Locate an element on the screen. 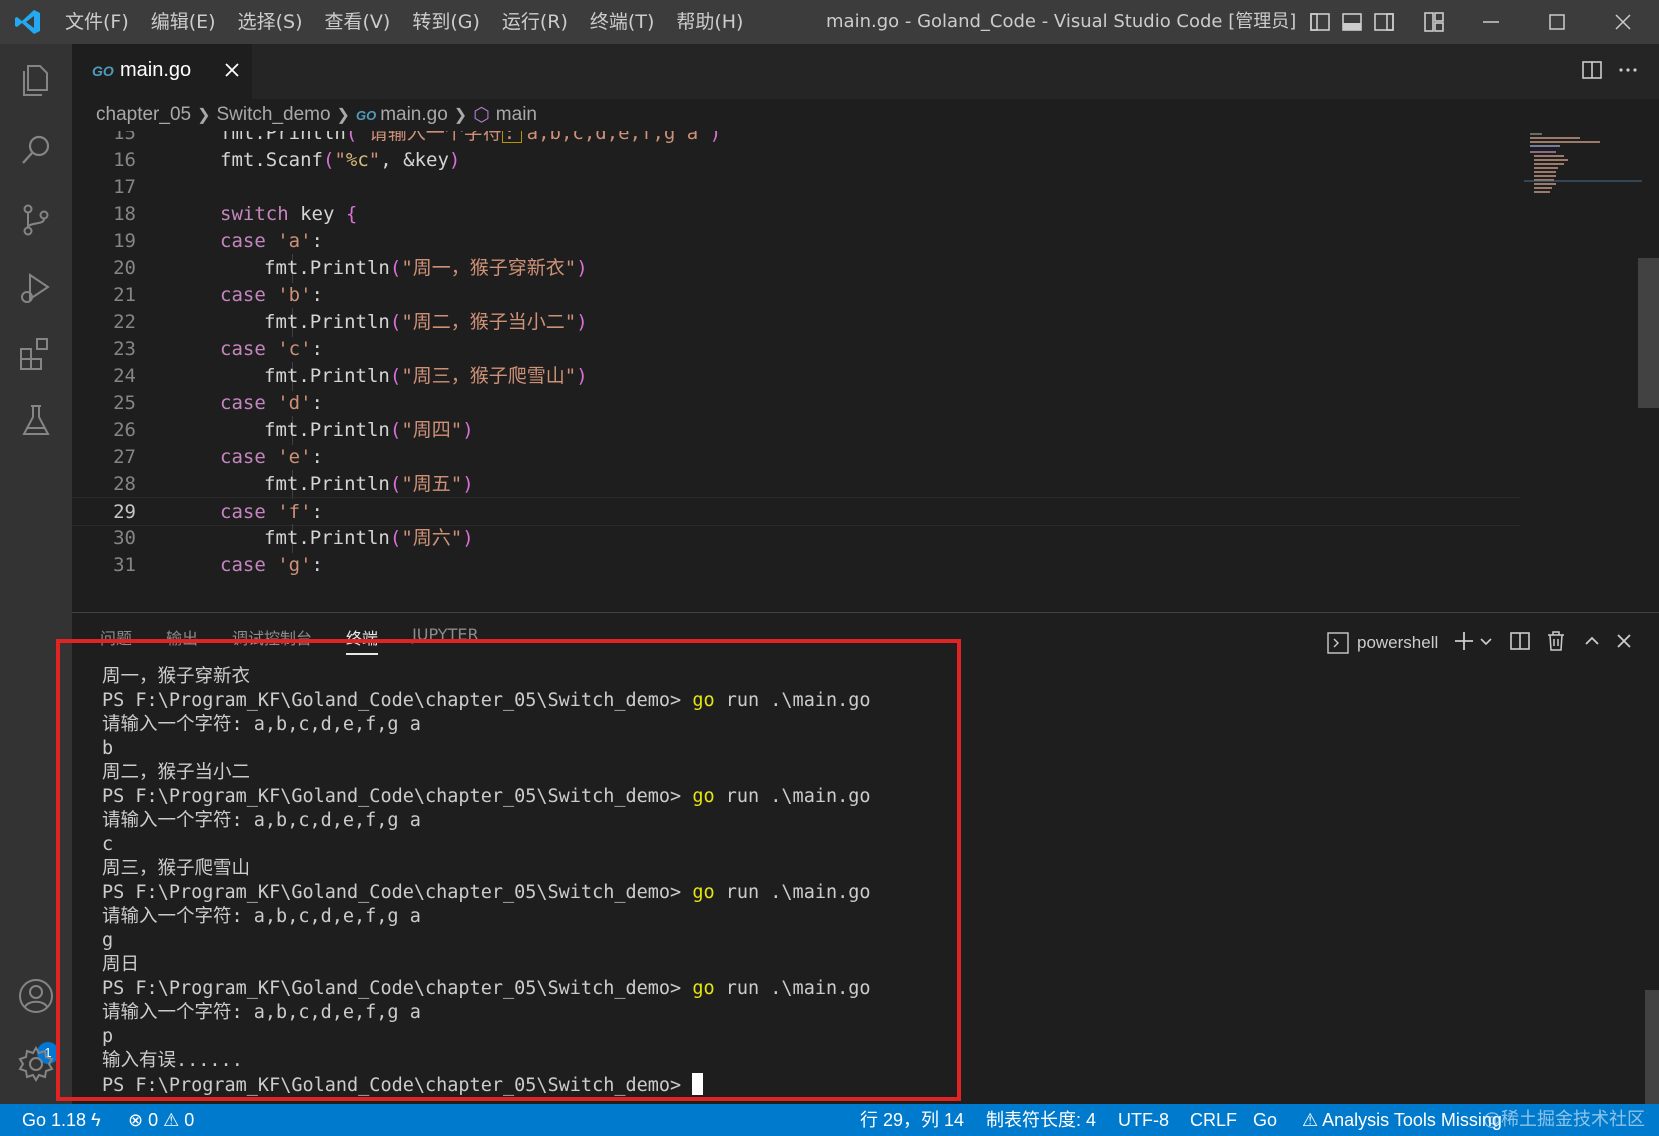  code-line: 16 fmt.Scanf("%c", &key) is located at coordinates (800, 160).